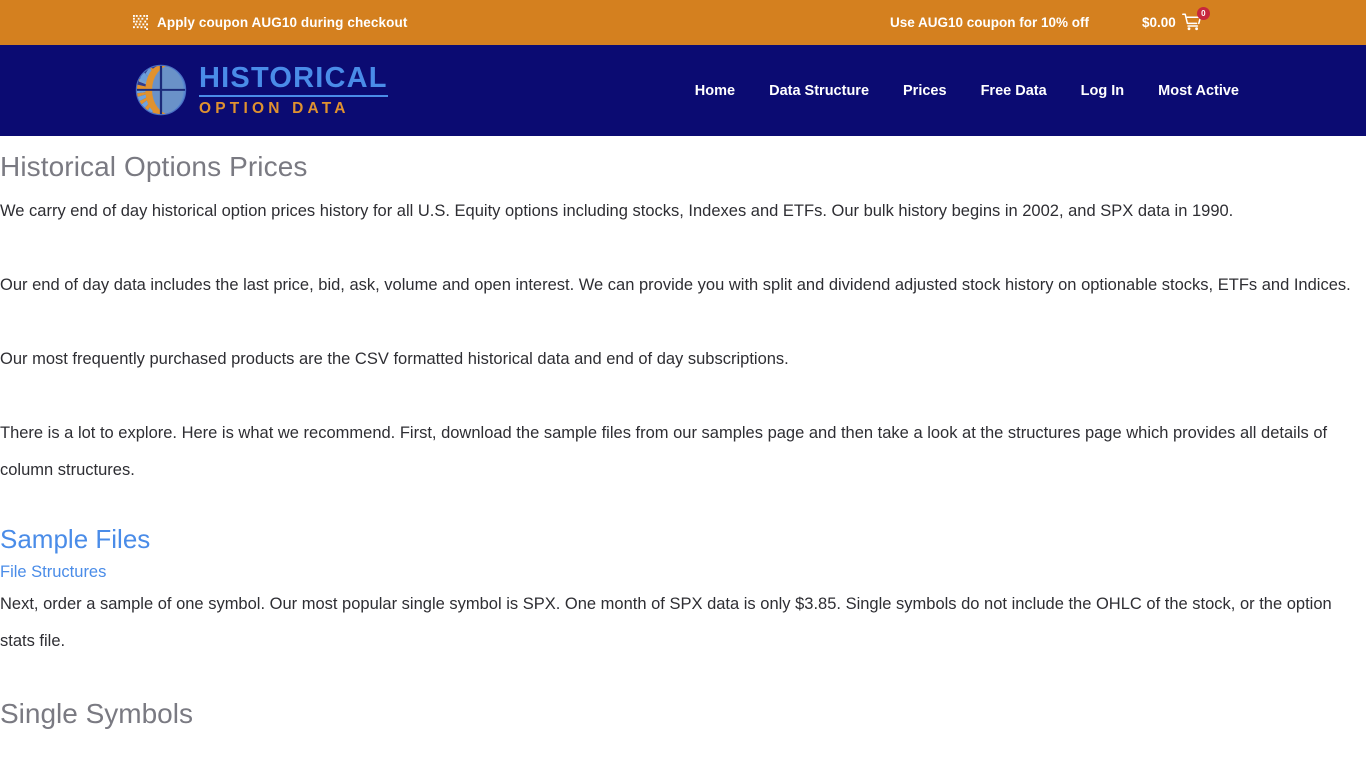 The image size is (1366, 768). I want to click on cart-button: $0.00 0, so click(1176, 19).